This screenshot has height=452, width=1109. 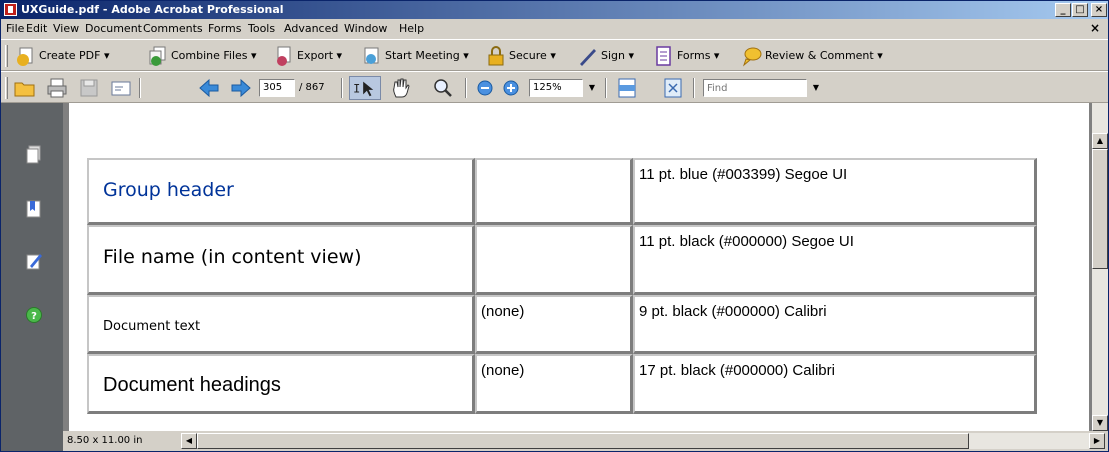 I want to click on menu-forms: Forms, so click(x=224, y=28).